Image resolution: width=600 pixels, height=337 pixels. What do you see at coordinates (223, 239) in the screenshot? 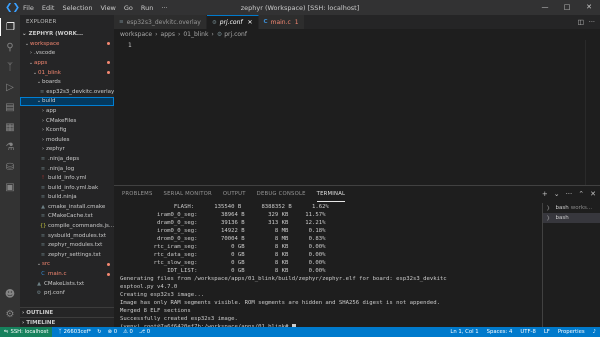
I see `terminal-text: drom0_0_seg: 70004 B 8 MB 0.83%` at bounding box center [223, 239].